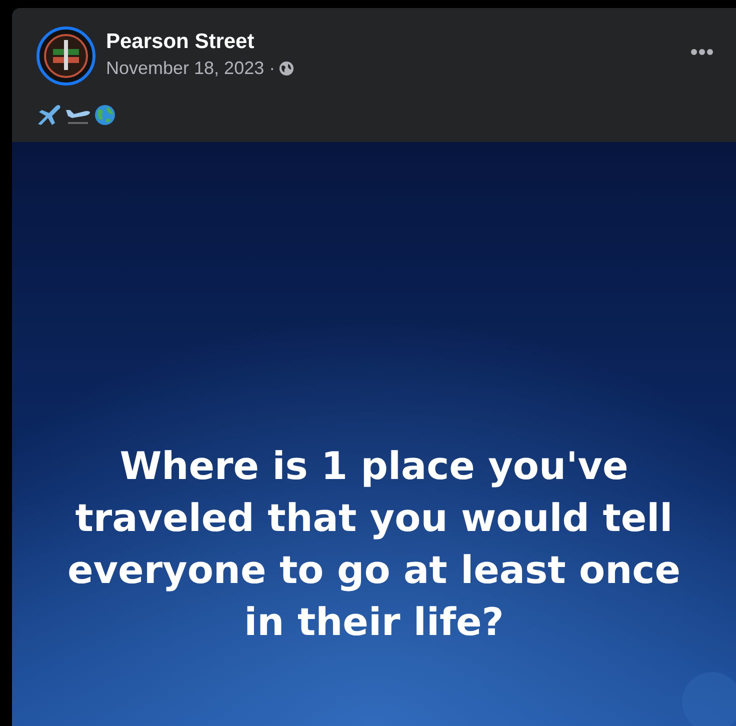  Describe the element at coordinates (191, 68) in the screenshot. I see `post-date: November 18, 2023 ·` at that location.